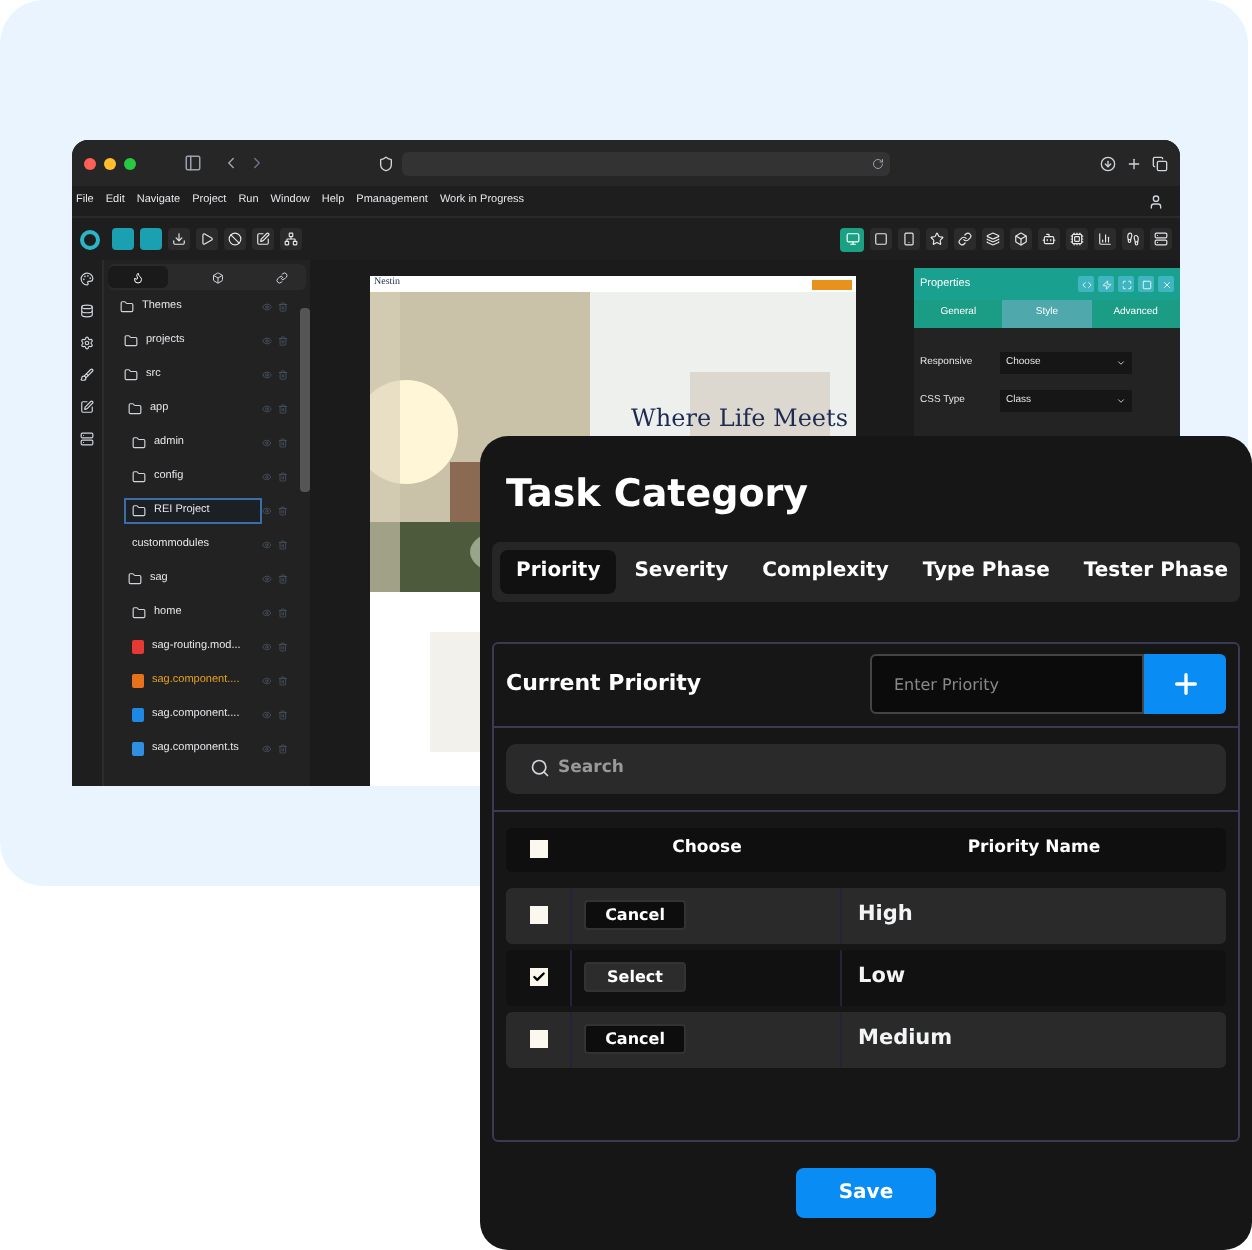 This screenshot has width=1252, height=1250. What do you see at coordinates (231, 163) in the screenshot?
I see `back-icon` at bounding box center [231, 163].